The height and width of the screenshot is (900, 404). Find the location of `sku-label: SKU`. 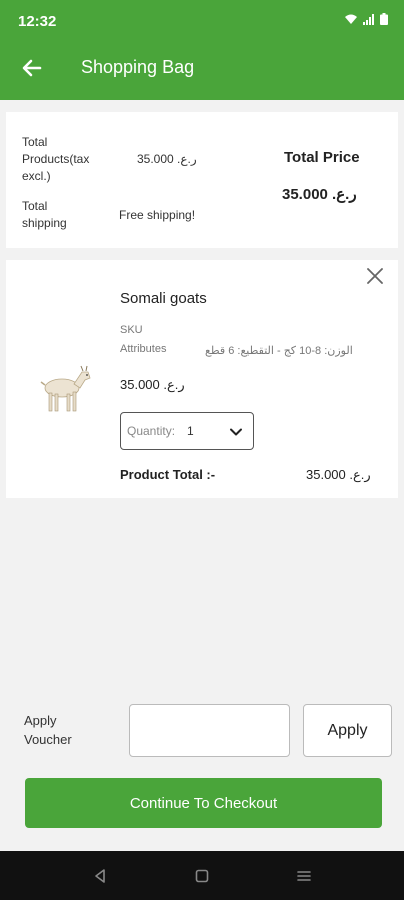

sku-label: SKU is located at coordinates (131, 330).